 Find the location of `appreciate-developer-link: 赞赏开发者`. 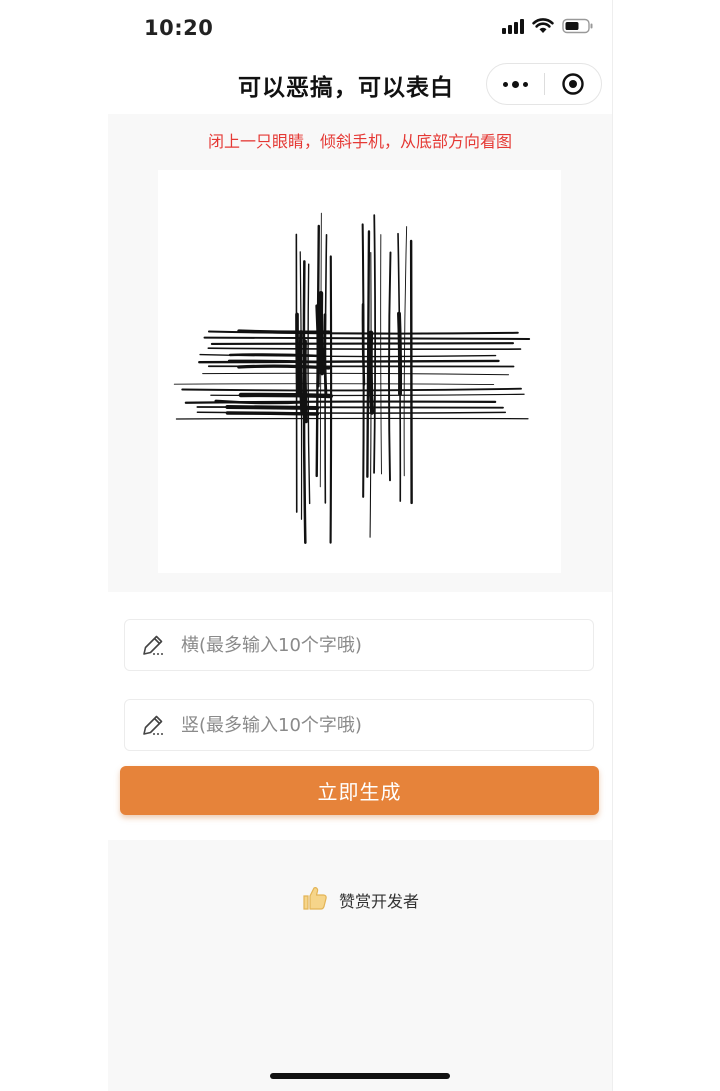

appreciate-developer-link: 赞赏开发者 is located at coordinates (360, 900).